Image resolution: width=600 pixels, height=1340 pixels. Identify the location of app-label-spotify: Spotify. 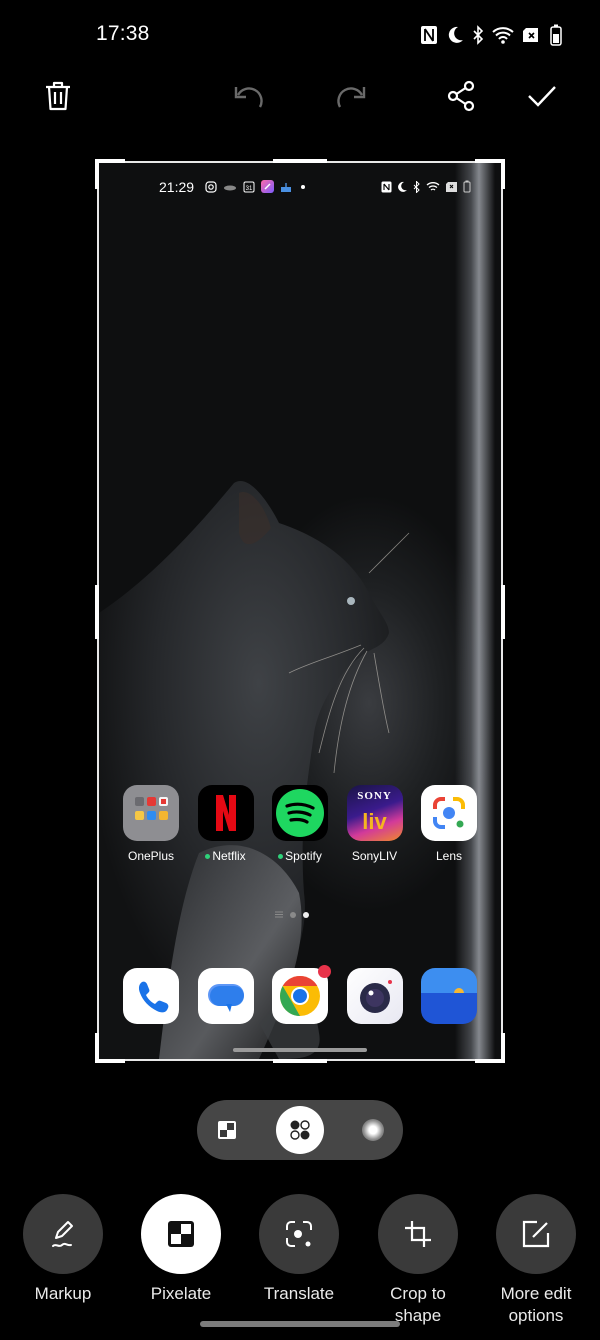
(303, 856).